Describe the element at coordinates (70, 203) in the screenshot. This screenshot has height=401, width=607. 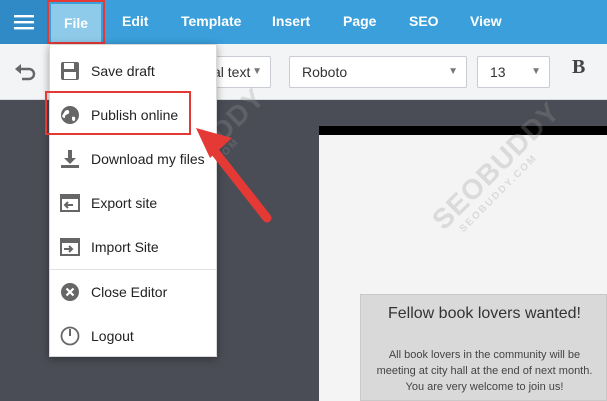
I see `export-icon` at that location.